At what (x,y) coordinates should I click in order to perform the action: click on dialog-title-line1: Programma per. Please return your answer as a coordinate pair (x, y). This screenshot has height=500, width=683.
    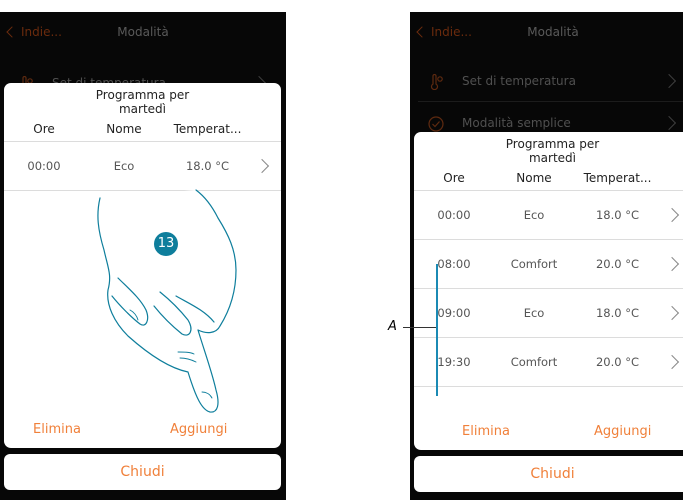
    Looking at the image, I should click on (552, 144).